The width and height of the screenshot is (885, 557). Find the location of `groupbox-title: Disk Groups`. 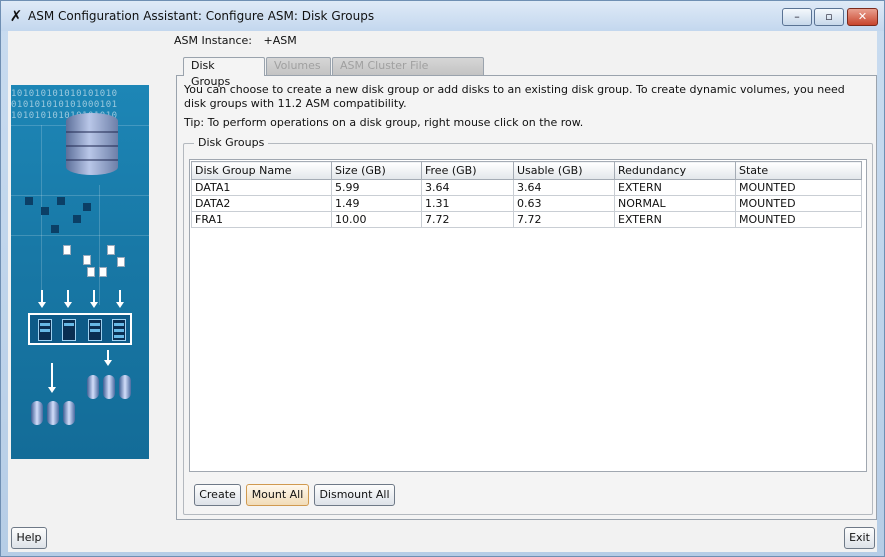

groupbox-title: Disk Groups is located at coordinates (231, 142).